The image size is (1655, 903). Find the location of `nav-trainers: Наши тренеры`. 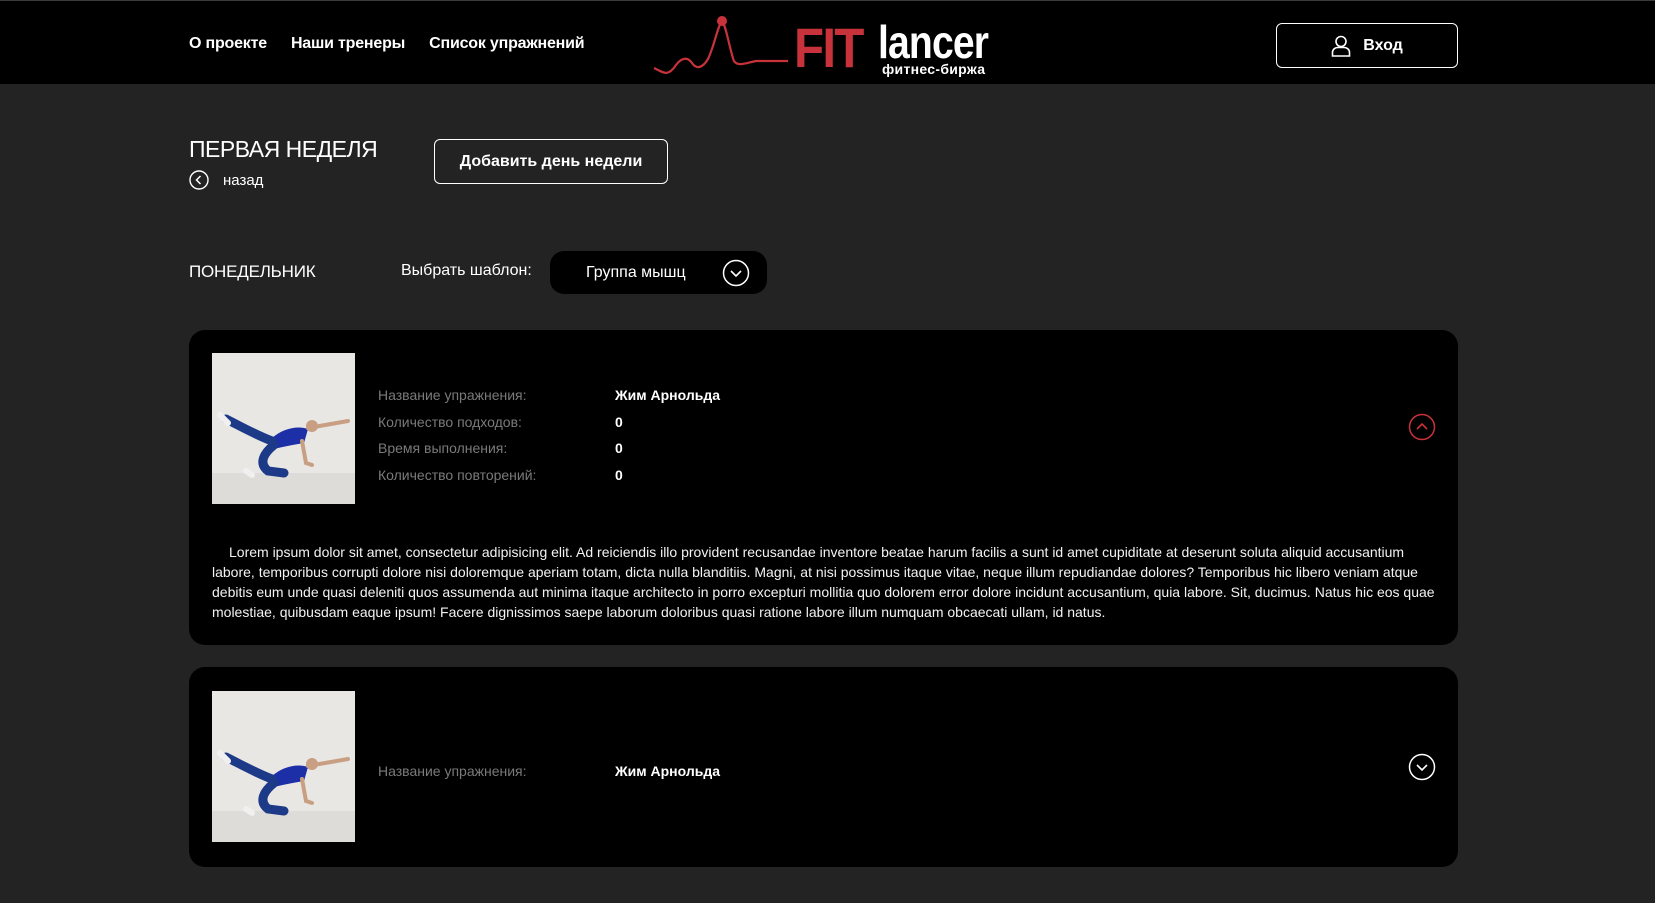

nav-trainers: Наши тренеры is located at coordinates (348, 44).